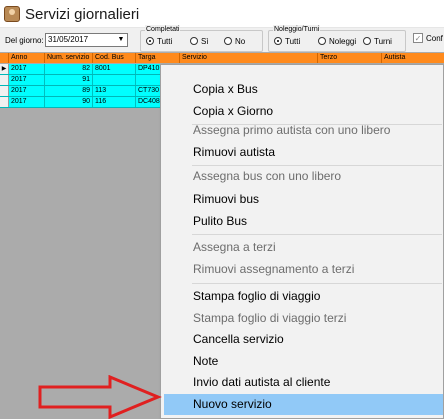 The height and width of the screenshot is (419, 444). Describe the element at coordinates (303, 152) in the screenshot. I see `menu-item-rimuovi-autista: Rimuovi autista` at that location.